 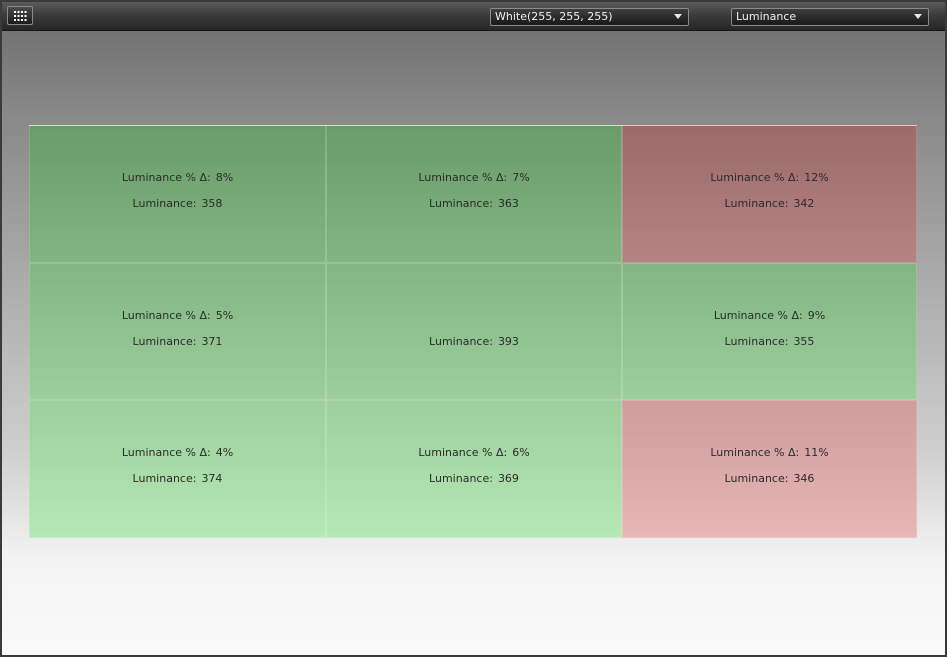 I want to click on luminance-value: 393, so click(x=508, y=341).